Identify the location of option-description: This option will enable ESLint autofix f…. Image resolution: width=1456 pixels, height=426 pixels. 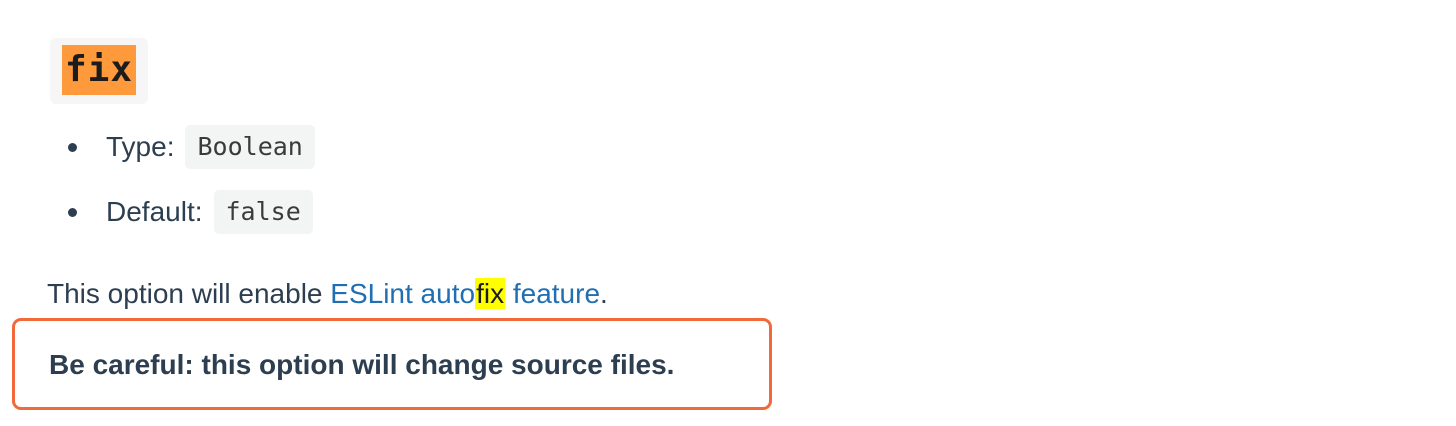
(327, 294).